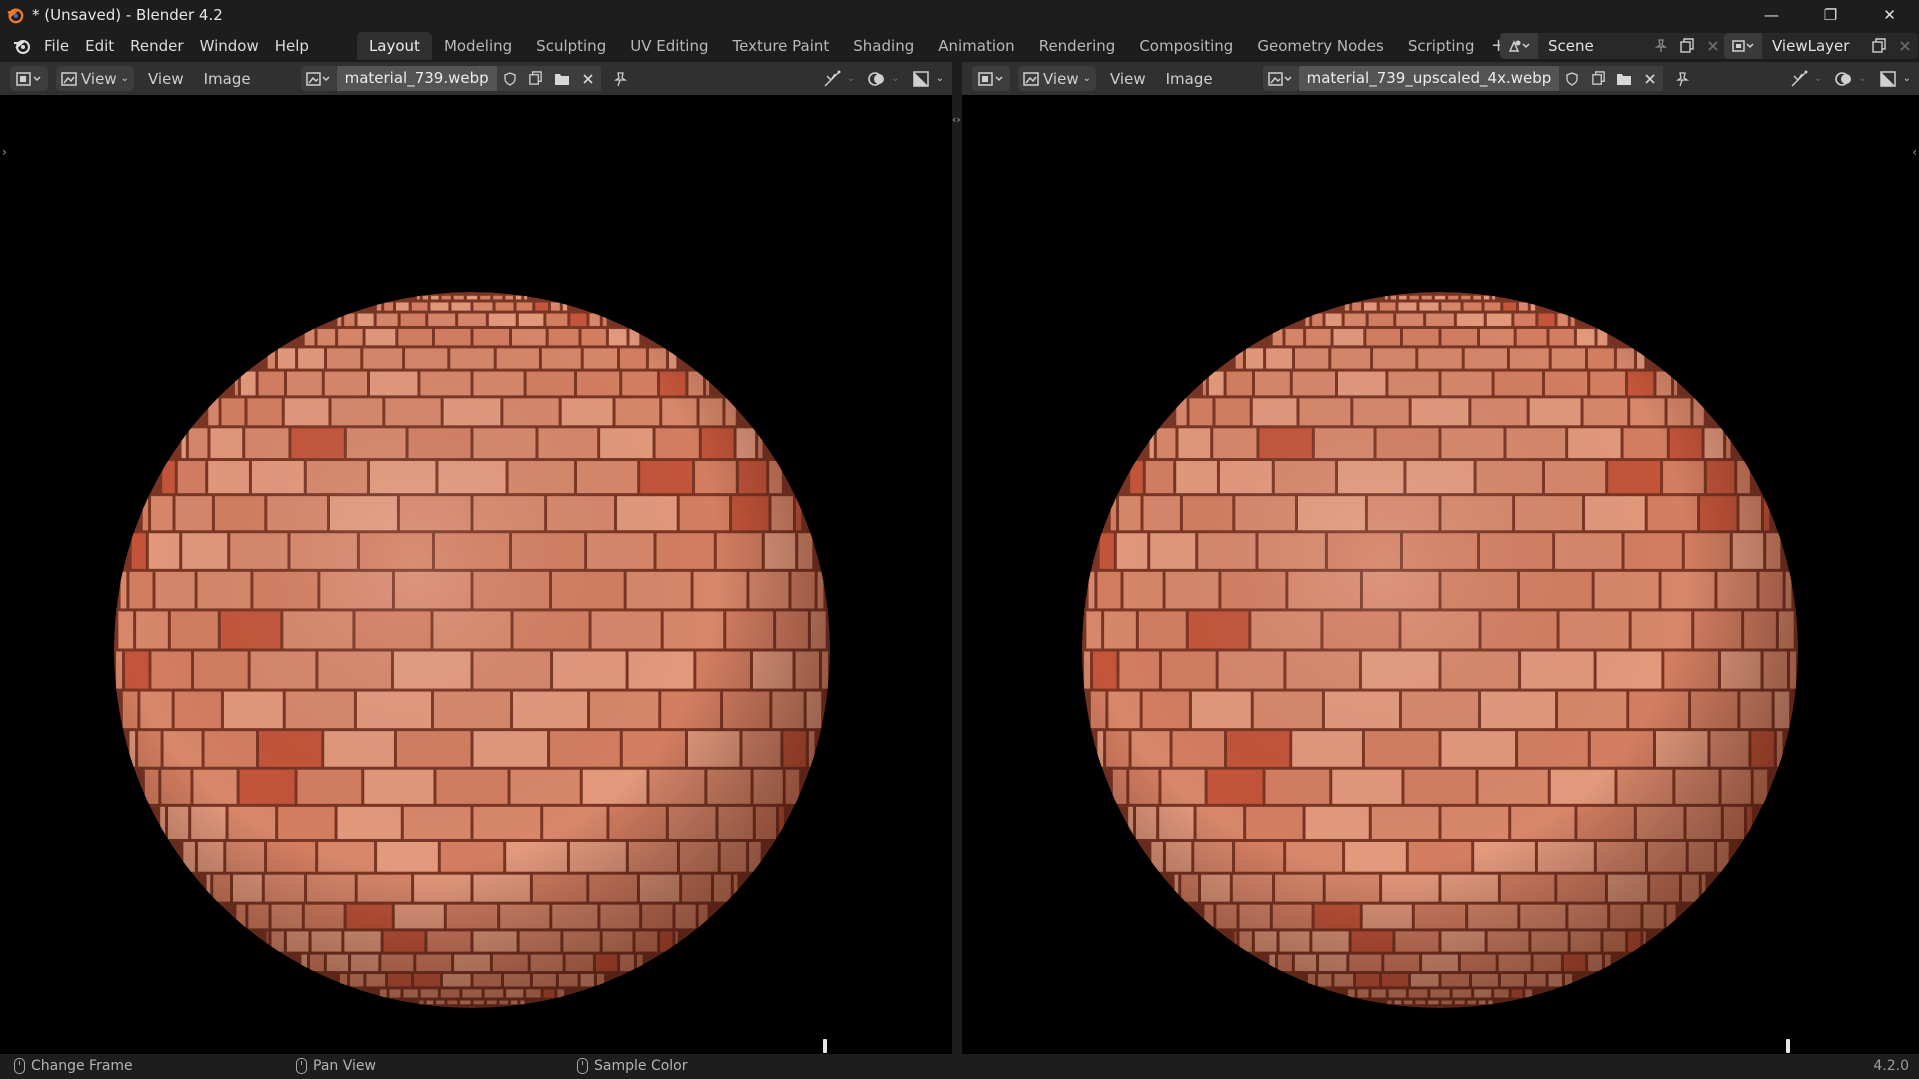  I want to click on hint-label: Change Frame, so click(82, 1066).